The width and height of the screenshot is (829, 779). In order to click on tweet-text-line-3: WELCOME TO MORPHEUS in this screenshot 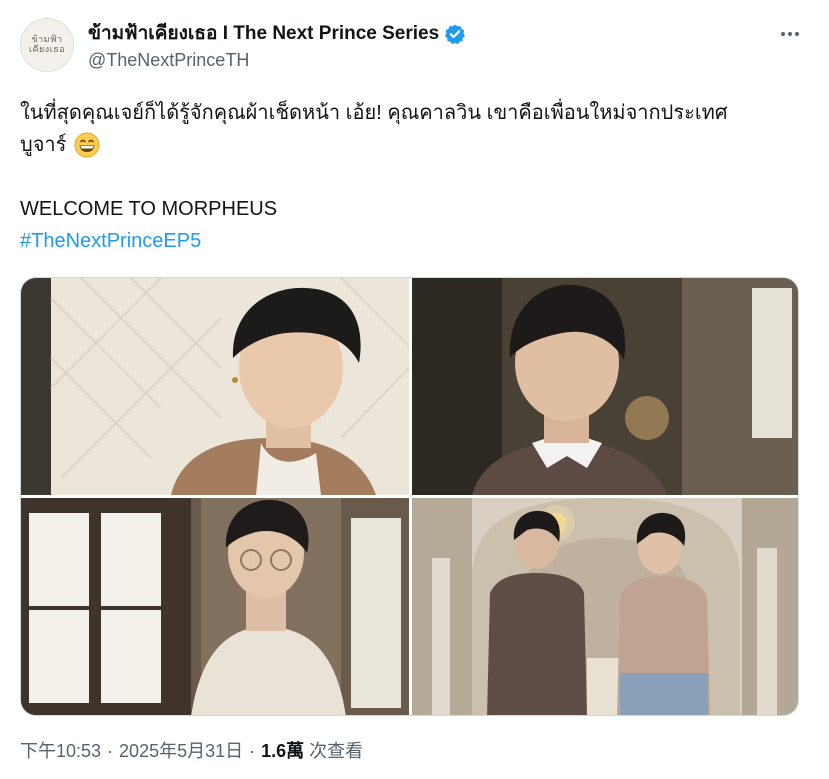, I will do `click(149, 209)`.